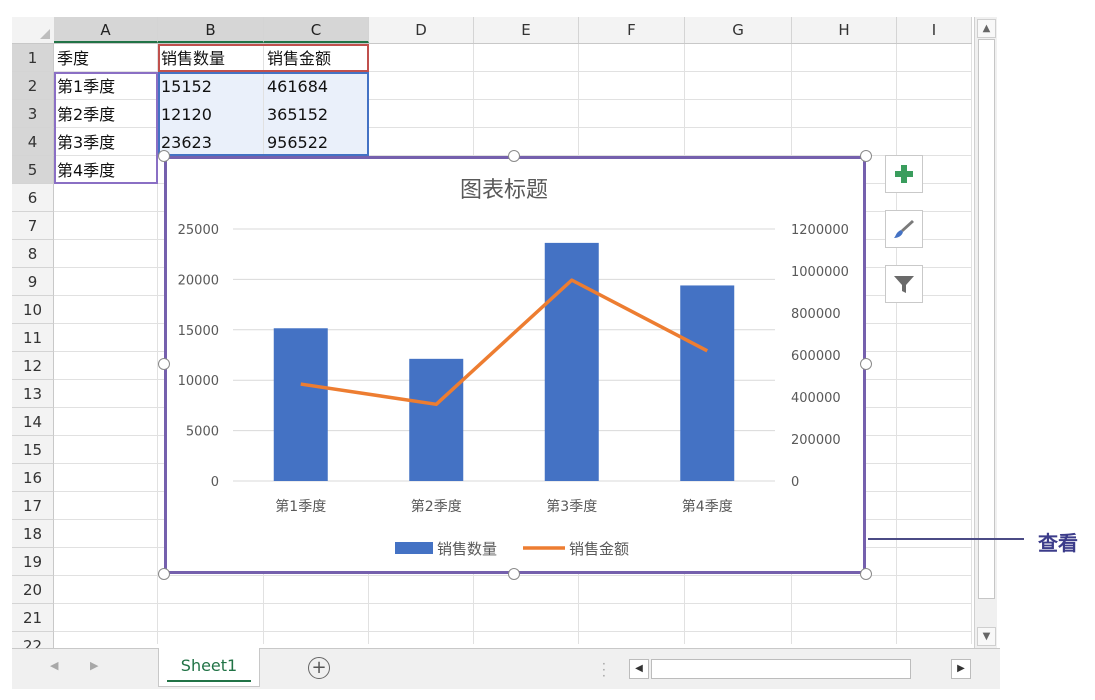 The image size is (1095, 700). I want to click on resize-handle-l, so click(164, 364).